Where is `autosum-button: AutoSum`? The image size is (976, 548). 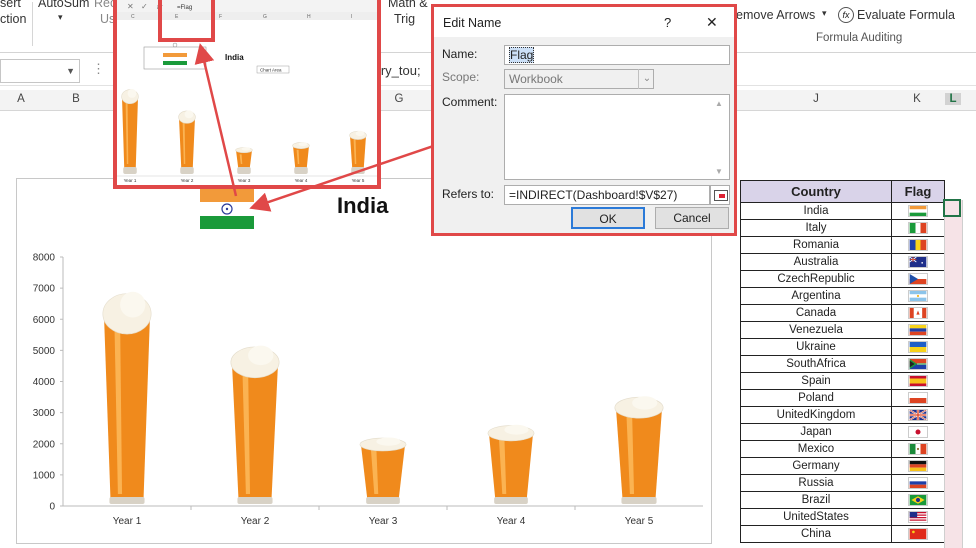
autosum-button: AutoSum is located at coordinates (63, 5).